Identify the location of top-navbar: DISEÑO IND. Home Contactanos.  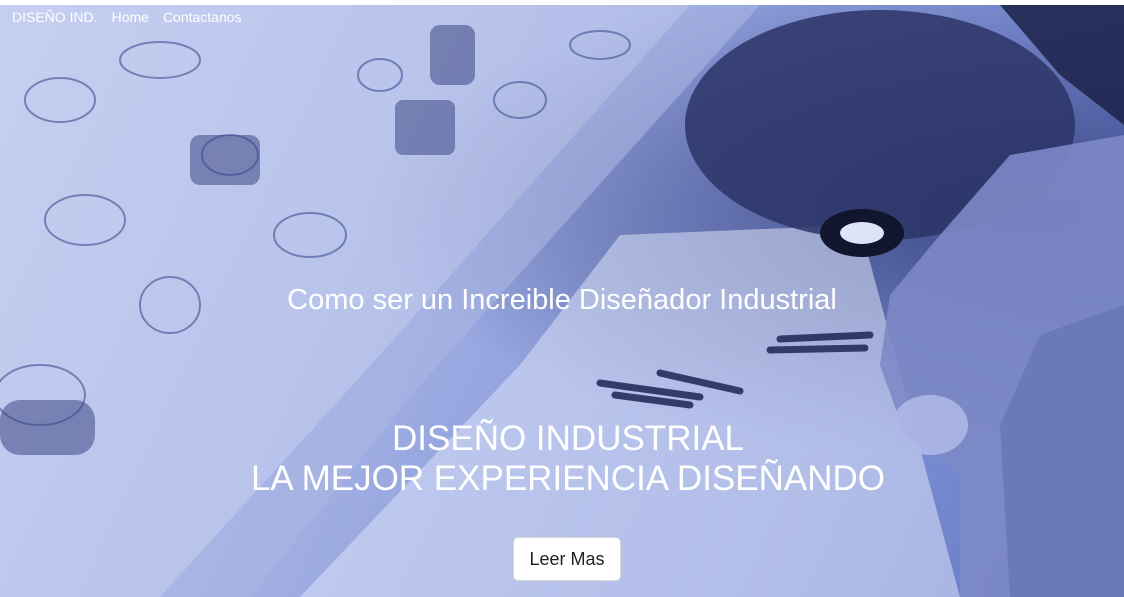
(128, 17).